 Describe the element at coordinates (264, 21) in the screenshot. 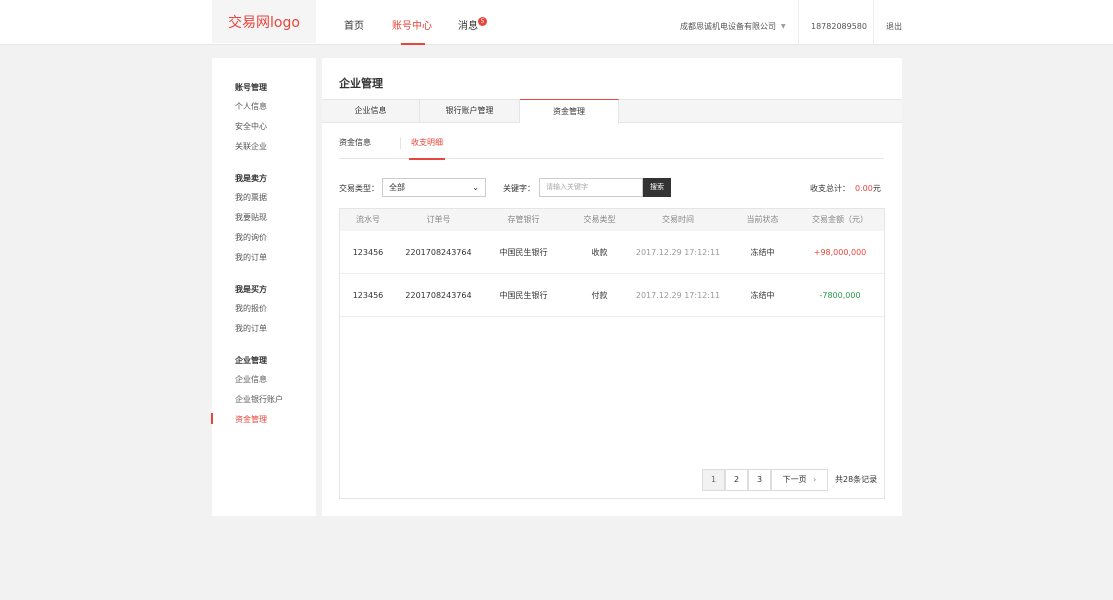

I see `site-logo: 交易网logo` at that location.